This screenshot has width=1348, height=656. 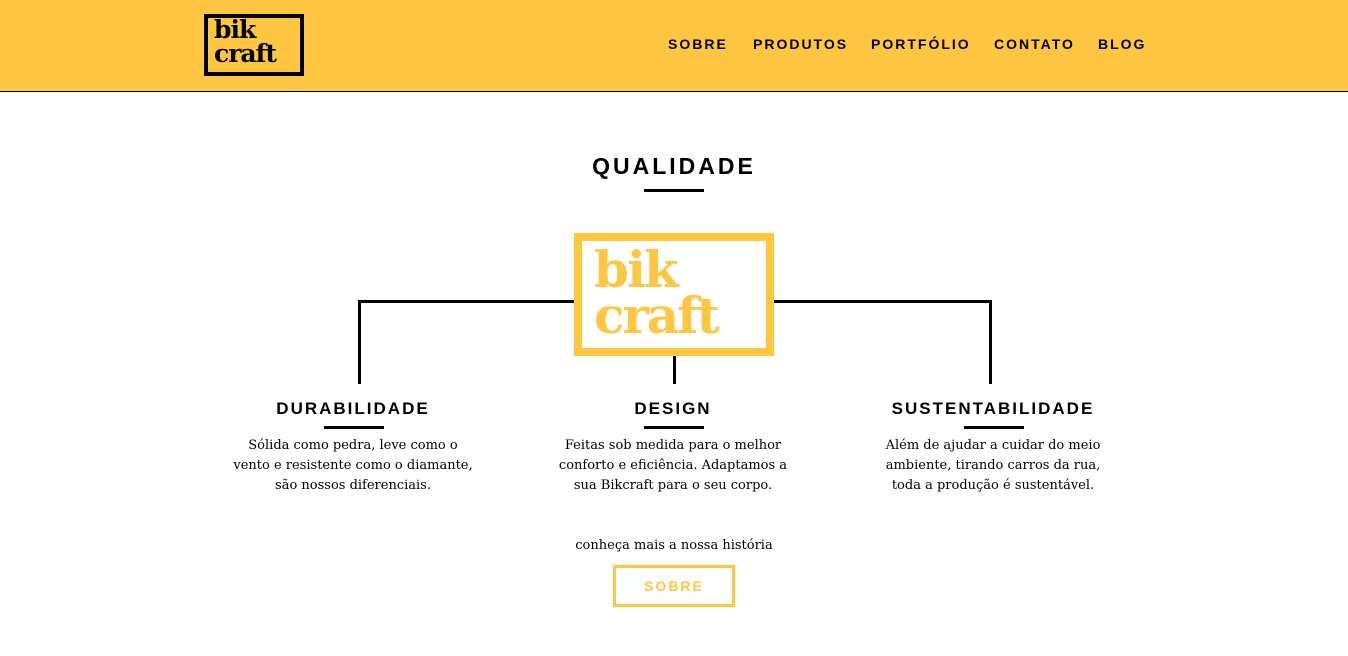 I want to click on nav-item-produtos: PRODUTOS, so click(x=800, y=44).